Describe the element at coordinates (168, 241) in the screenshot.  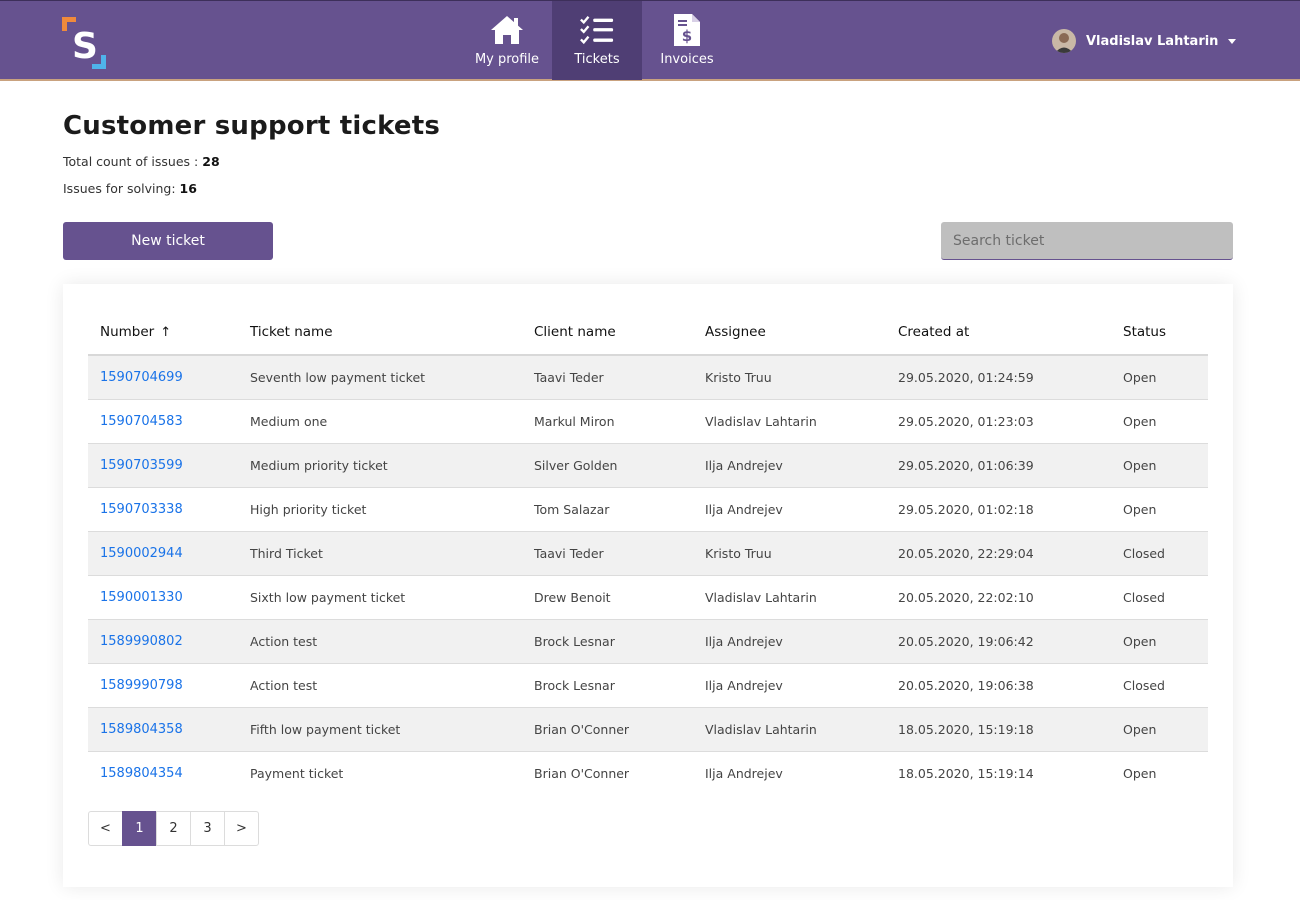
I see `new-ticket-button: New ticket` at that location.